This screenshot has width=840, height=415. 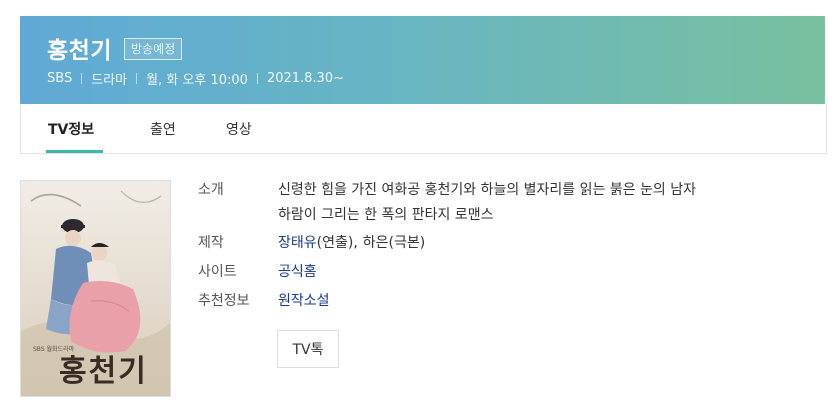 I want to click on official-site-link: 공식홈, so click(x=297, y=271).